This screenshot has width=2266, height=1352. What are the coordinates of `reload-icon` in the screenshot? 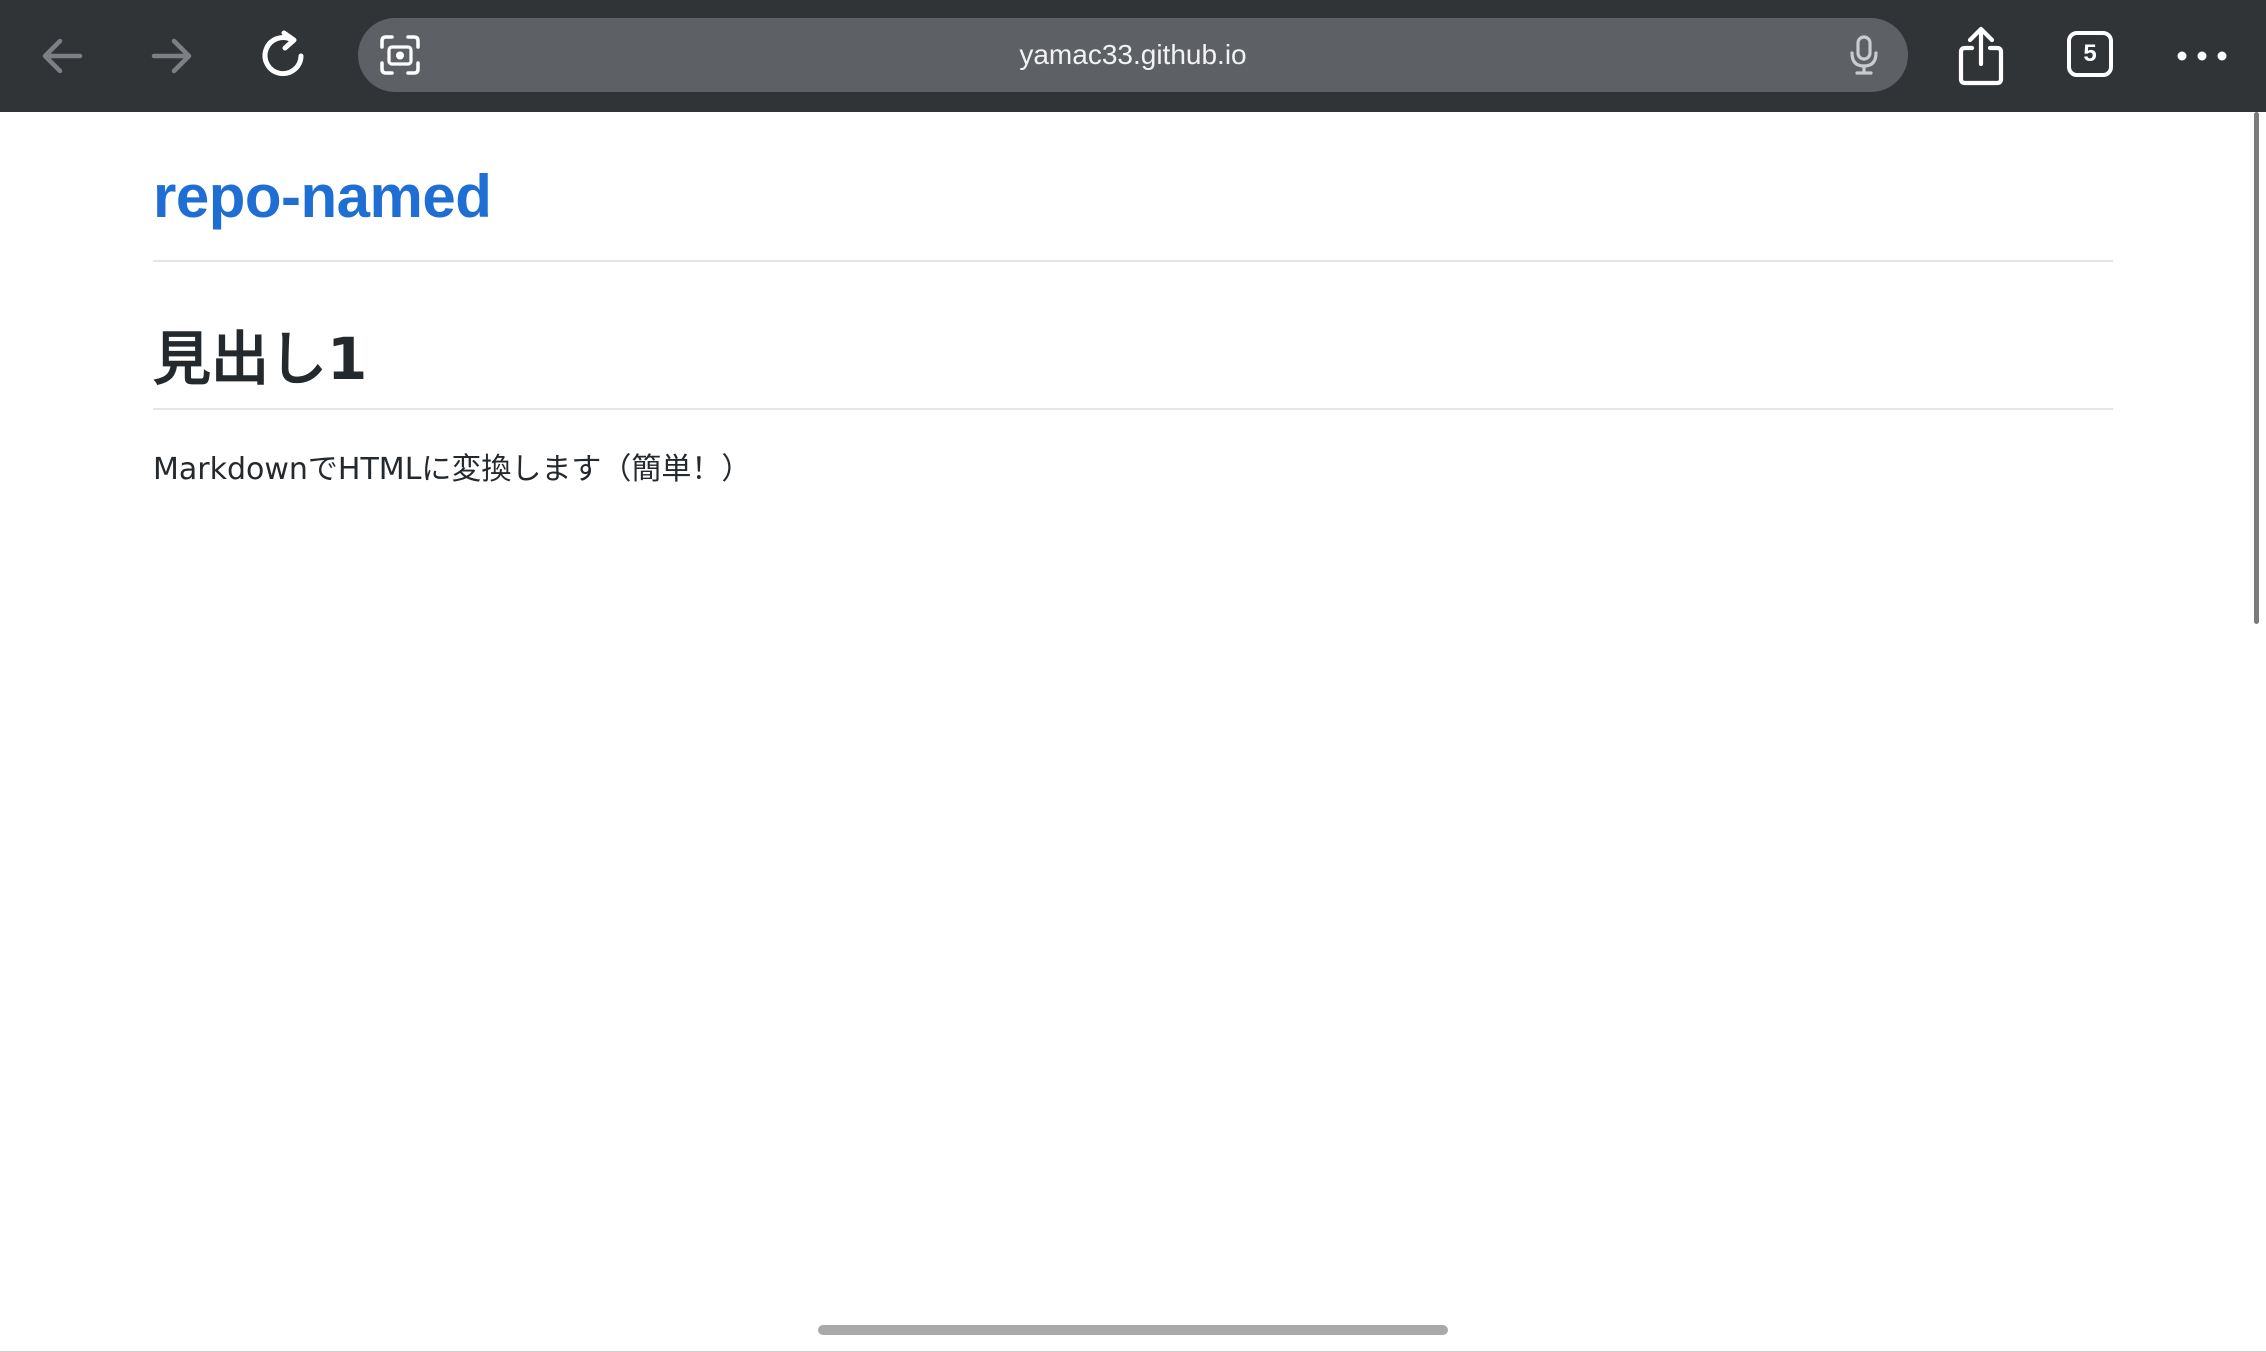 It's located at (284, 56).